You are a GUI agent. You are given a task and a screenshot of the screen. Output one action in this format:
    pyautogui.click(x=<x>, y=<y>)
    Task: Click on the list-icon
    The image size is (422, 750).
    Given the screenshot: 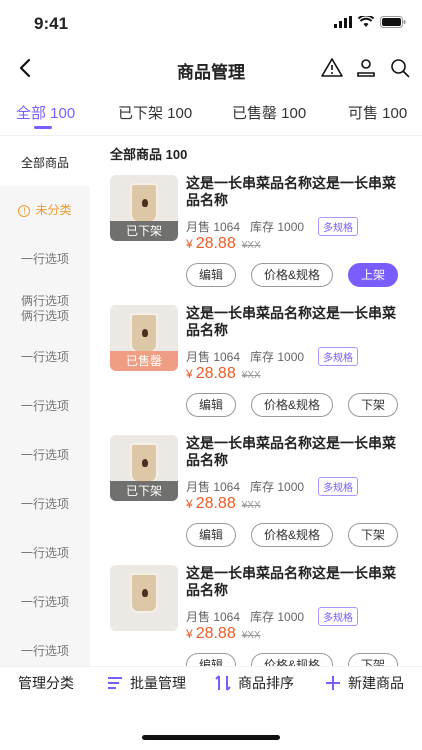 What is the action you would take?
    pyautogui.click(x=115, y=683)
    